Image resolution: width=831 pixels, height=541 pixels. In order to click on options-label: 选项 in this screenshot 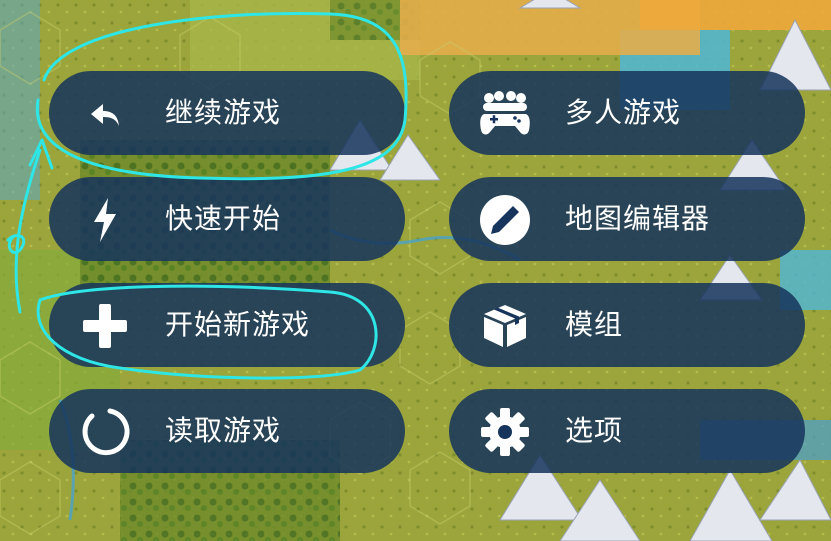, I will do `click(594, 430)`.